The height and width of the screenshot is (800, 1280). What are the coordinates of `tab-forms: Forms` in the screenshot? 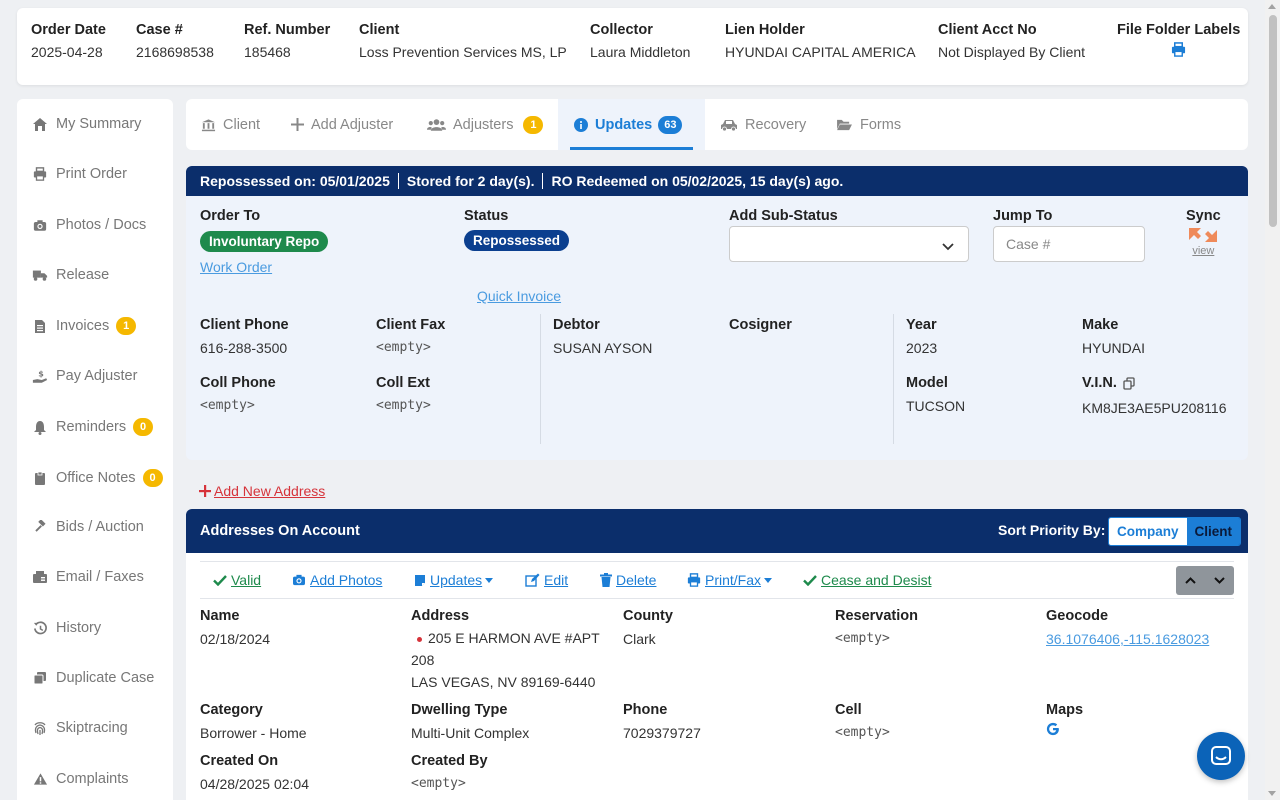 It's located at (868, 124).